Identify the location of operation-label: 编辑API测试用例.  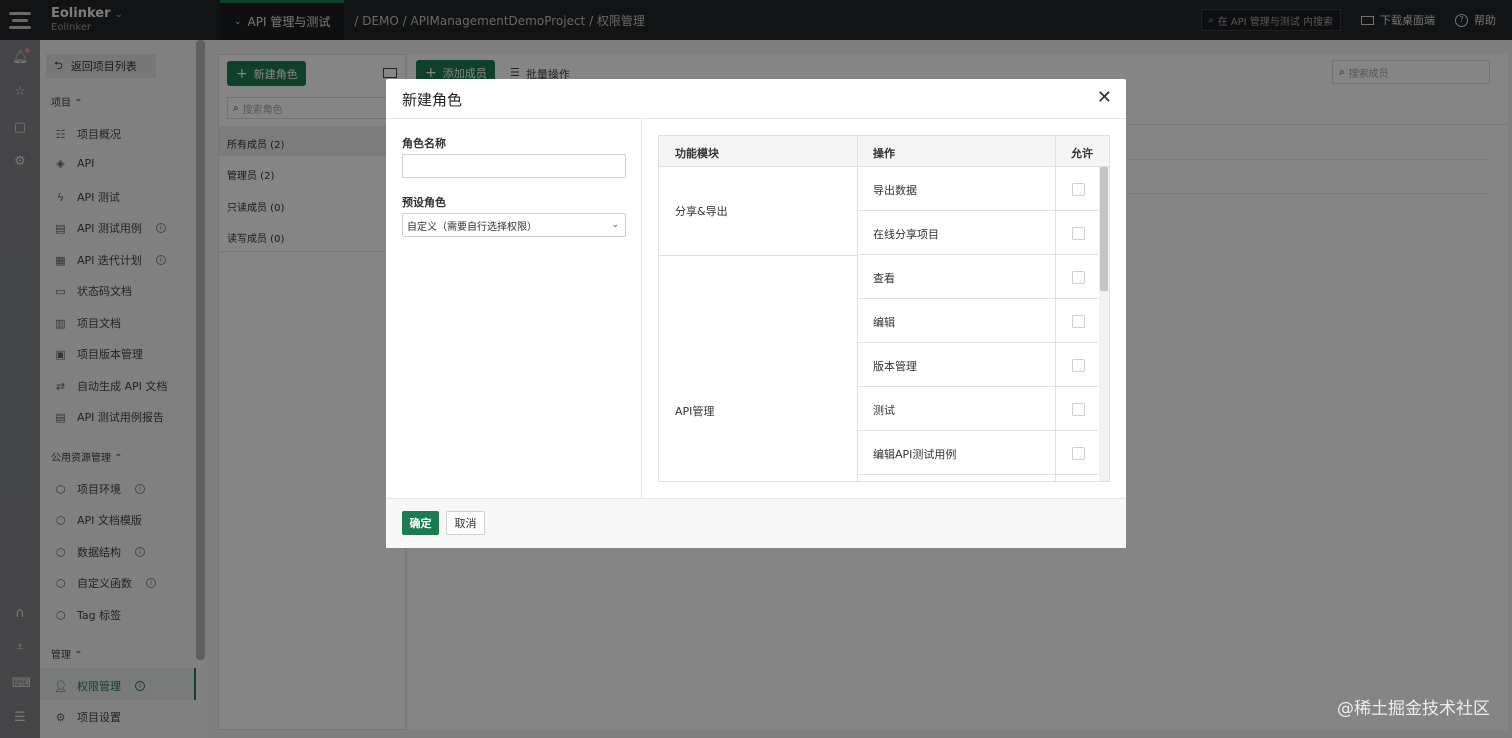
(915, 454).